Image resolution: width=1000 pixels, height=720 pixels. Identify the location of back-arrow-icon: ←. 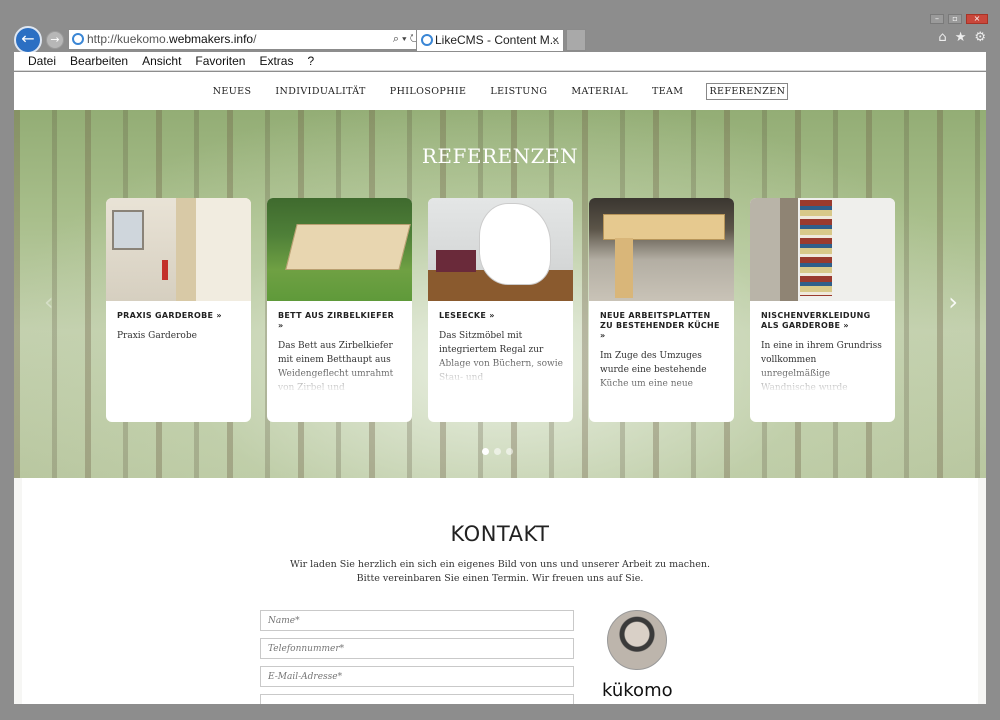
(28, 40).